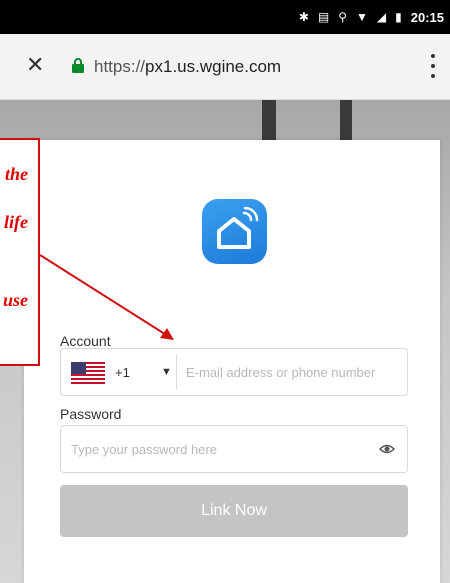 The height and width of the screenshot is (583, 450). Describe the element at coordinates (20, 252) in the screenshot. I see `annotation-callout: the life use` at that location.